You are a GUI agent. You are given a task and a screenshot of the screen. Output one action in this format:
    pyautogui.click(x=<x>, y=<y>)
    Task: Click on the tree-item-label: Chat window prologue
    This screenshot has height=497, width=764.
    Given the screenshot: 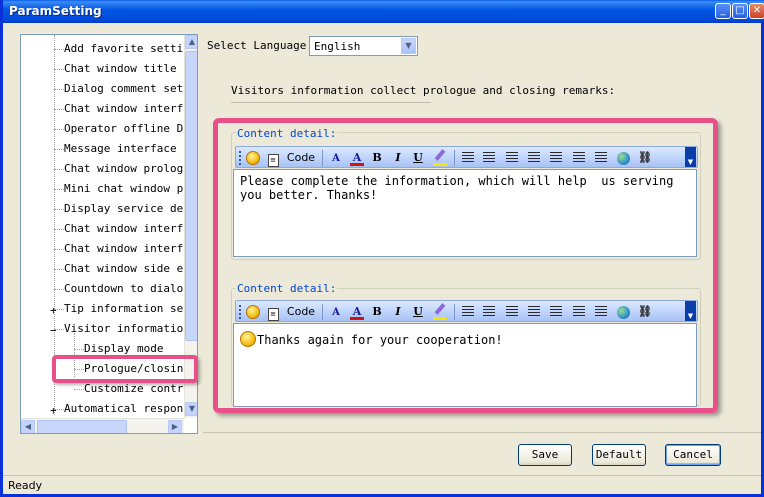 What is the action you would take?
    pyautogui.click(x=130, y=168)
    